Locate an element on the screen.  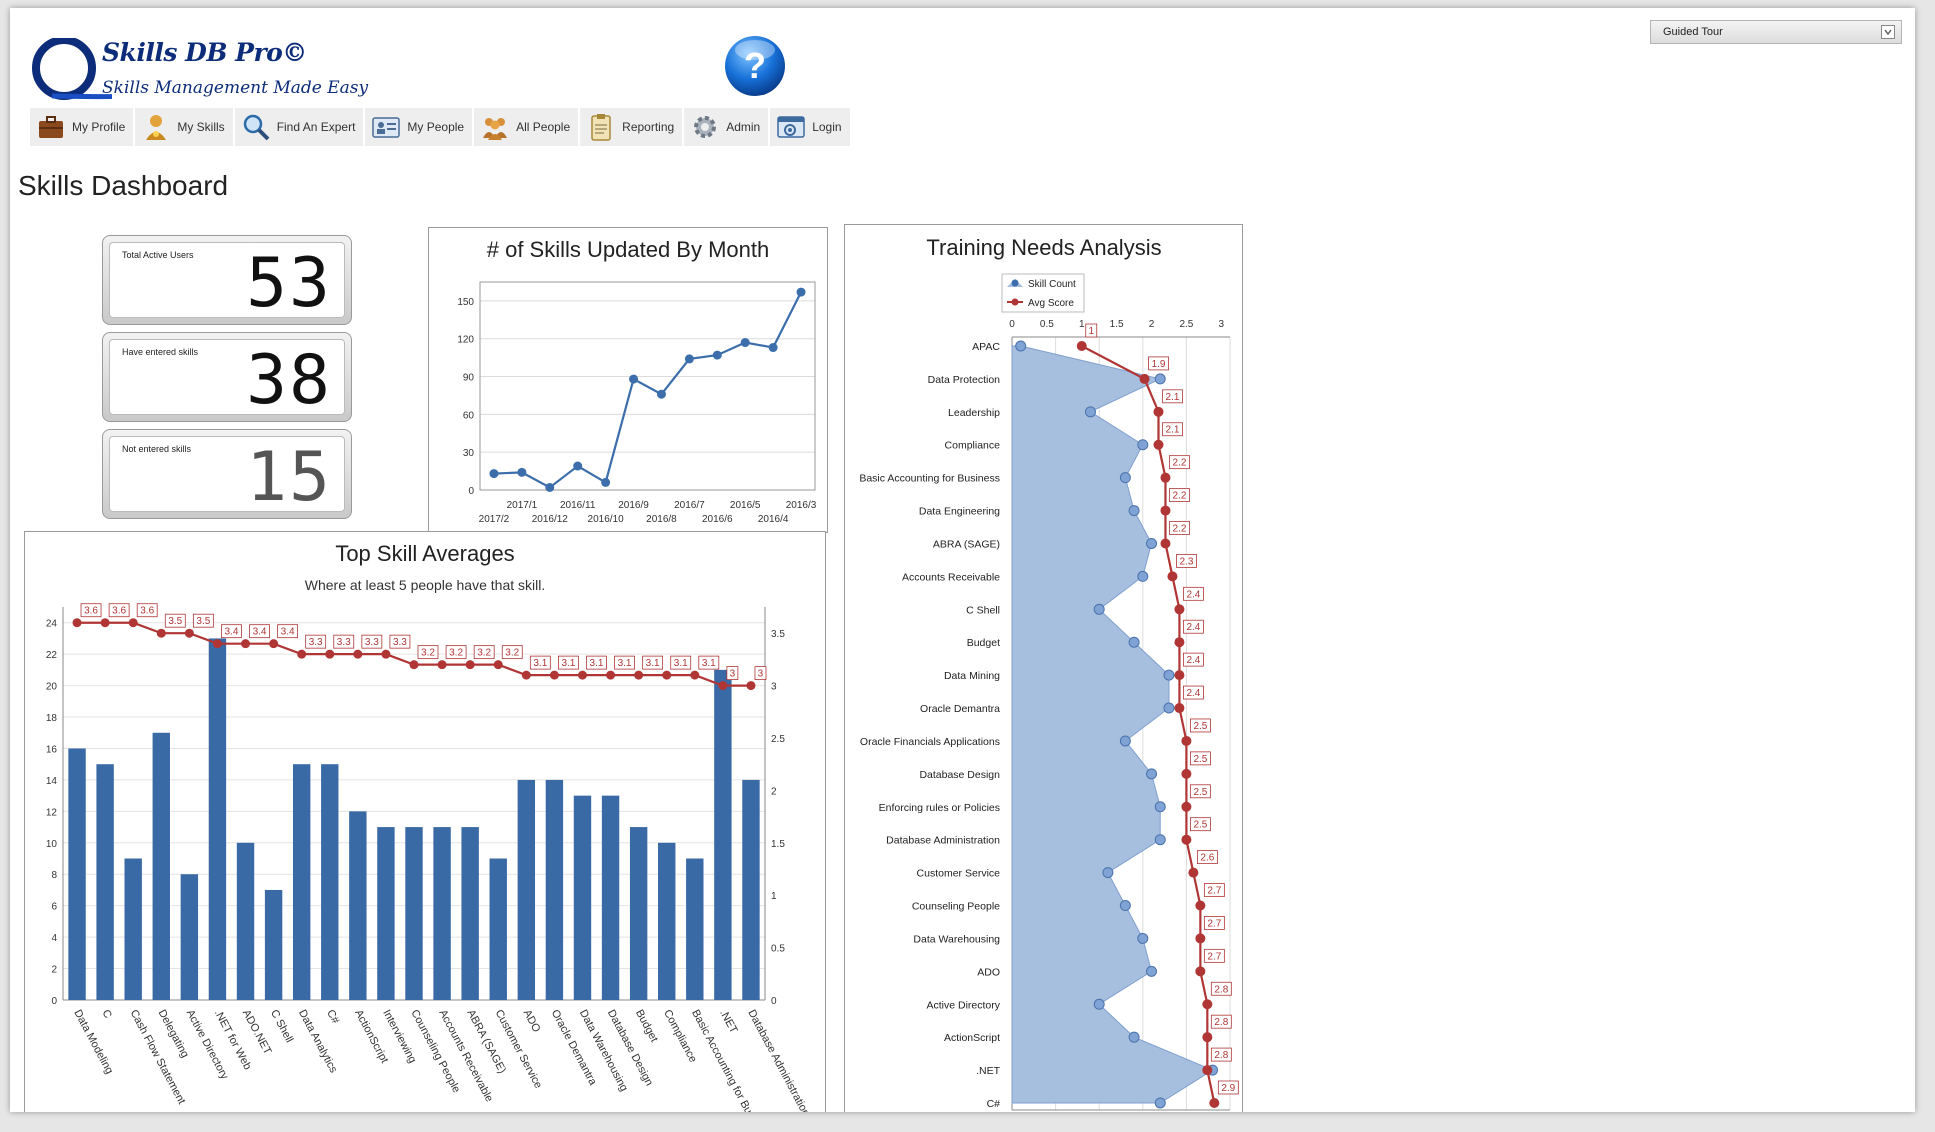
y-tick-label: Oracle Demantra is located at coordinates (960, 709).